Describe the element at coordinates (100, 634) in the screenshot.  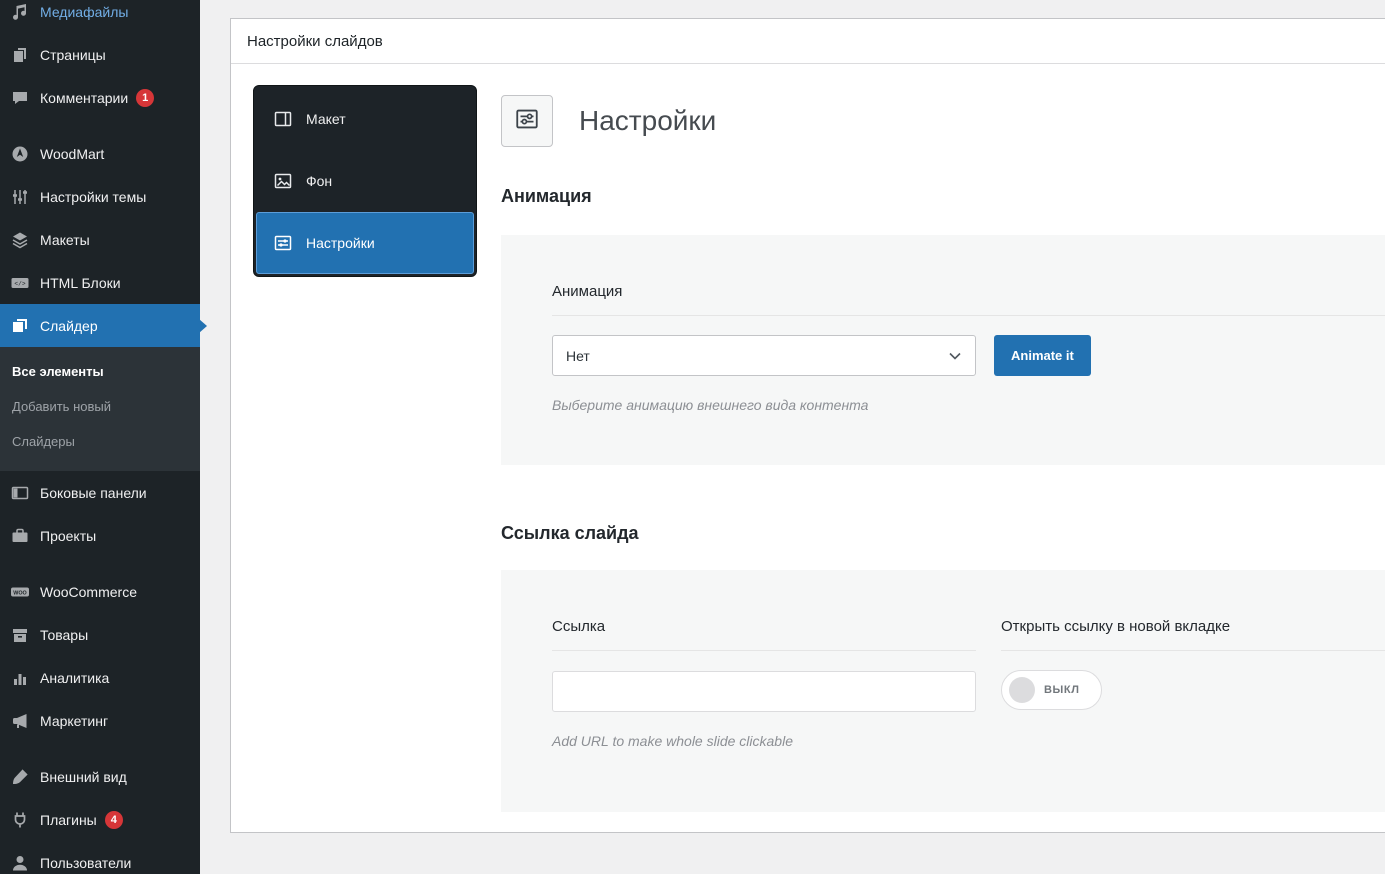
I see `sidebar-item-products: Товары` at that location.